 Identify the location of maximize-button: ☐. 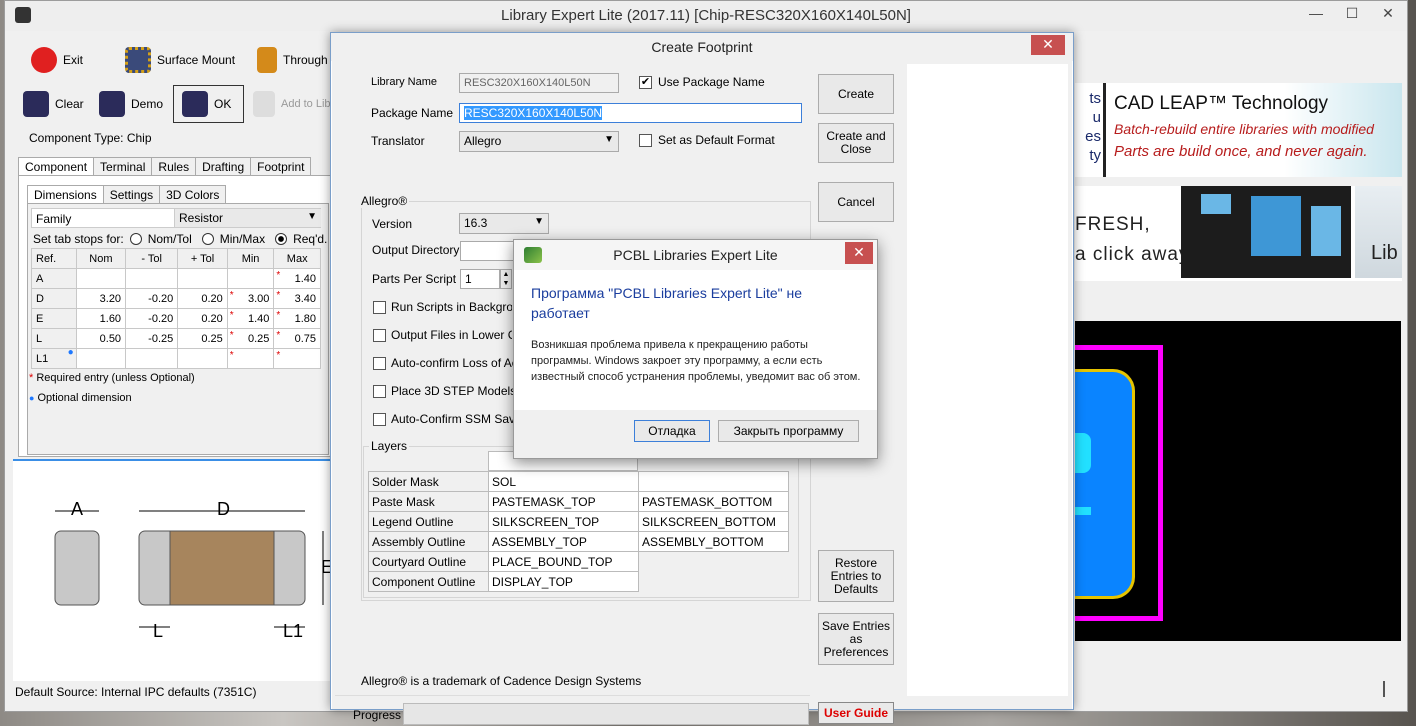
(1352, 13).